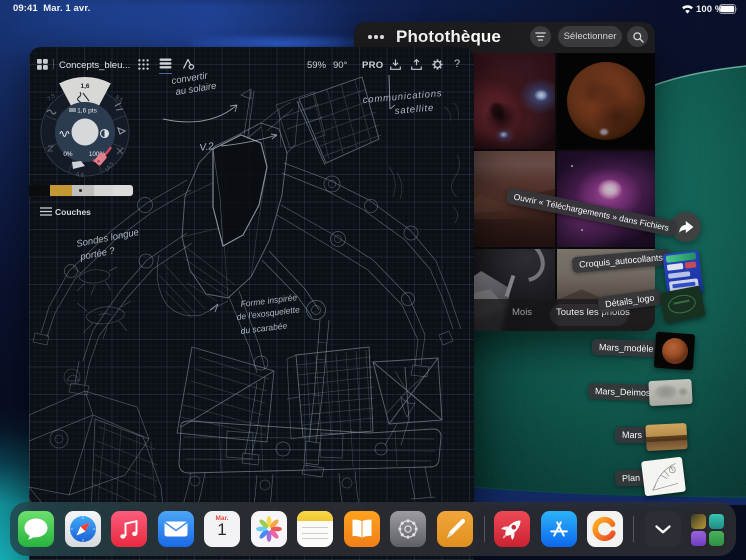 Image resolution: width=746 pixels, height=560 pixels. Describe the element at coordinates (264, 328) in the screenshot. I see `svg-text: du scarabée` at that location.